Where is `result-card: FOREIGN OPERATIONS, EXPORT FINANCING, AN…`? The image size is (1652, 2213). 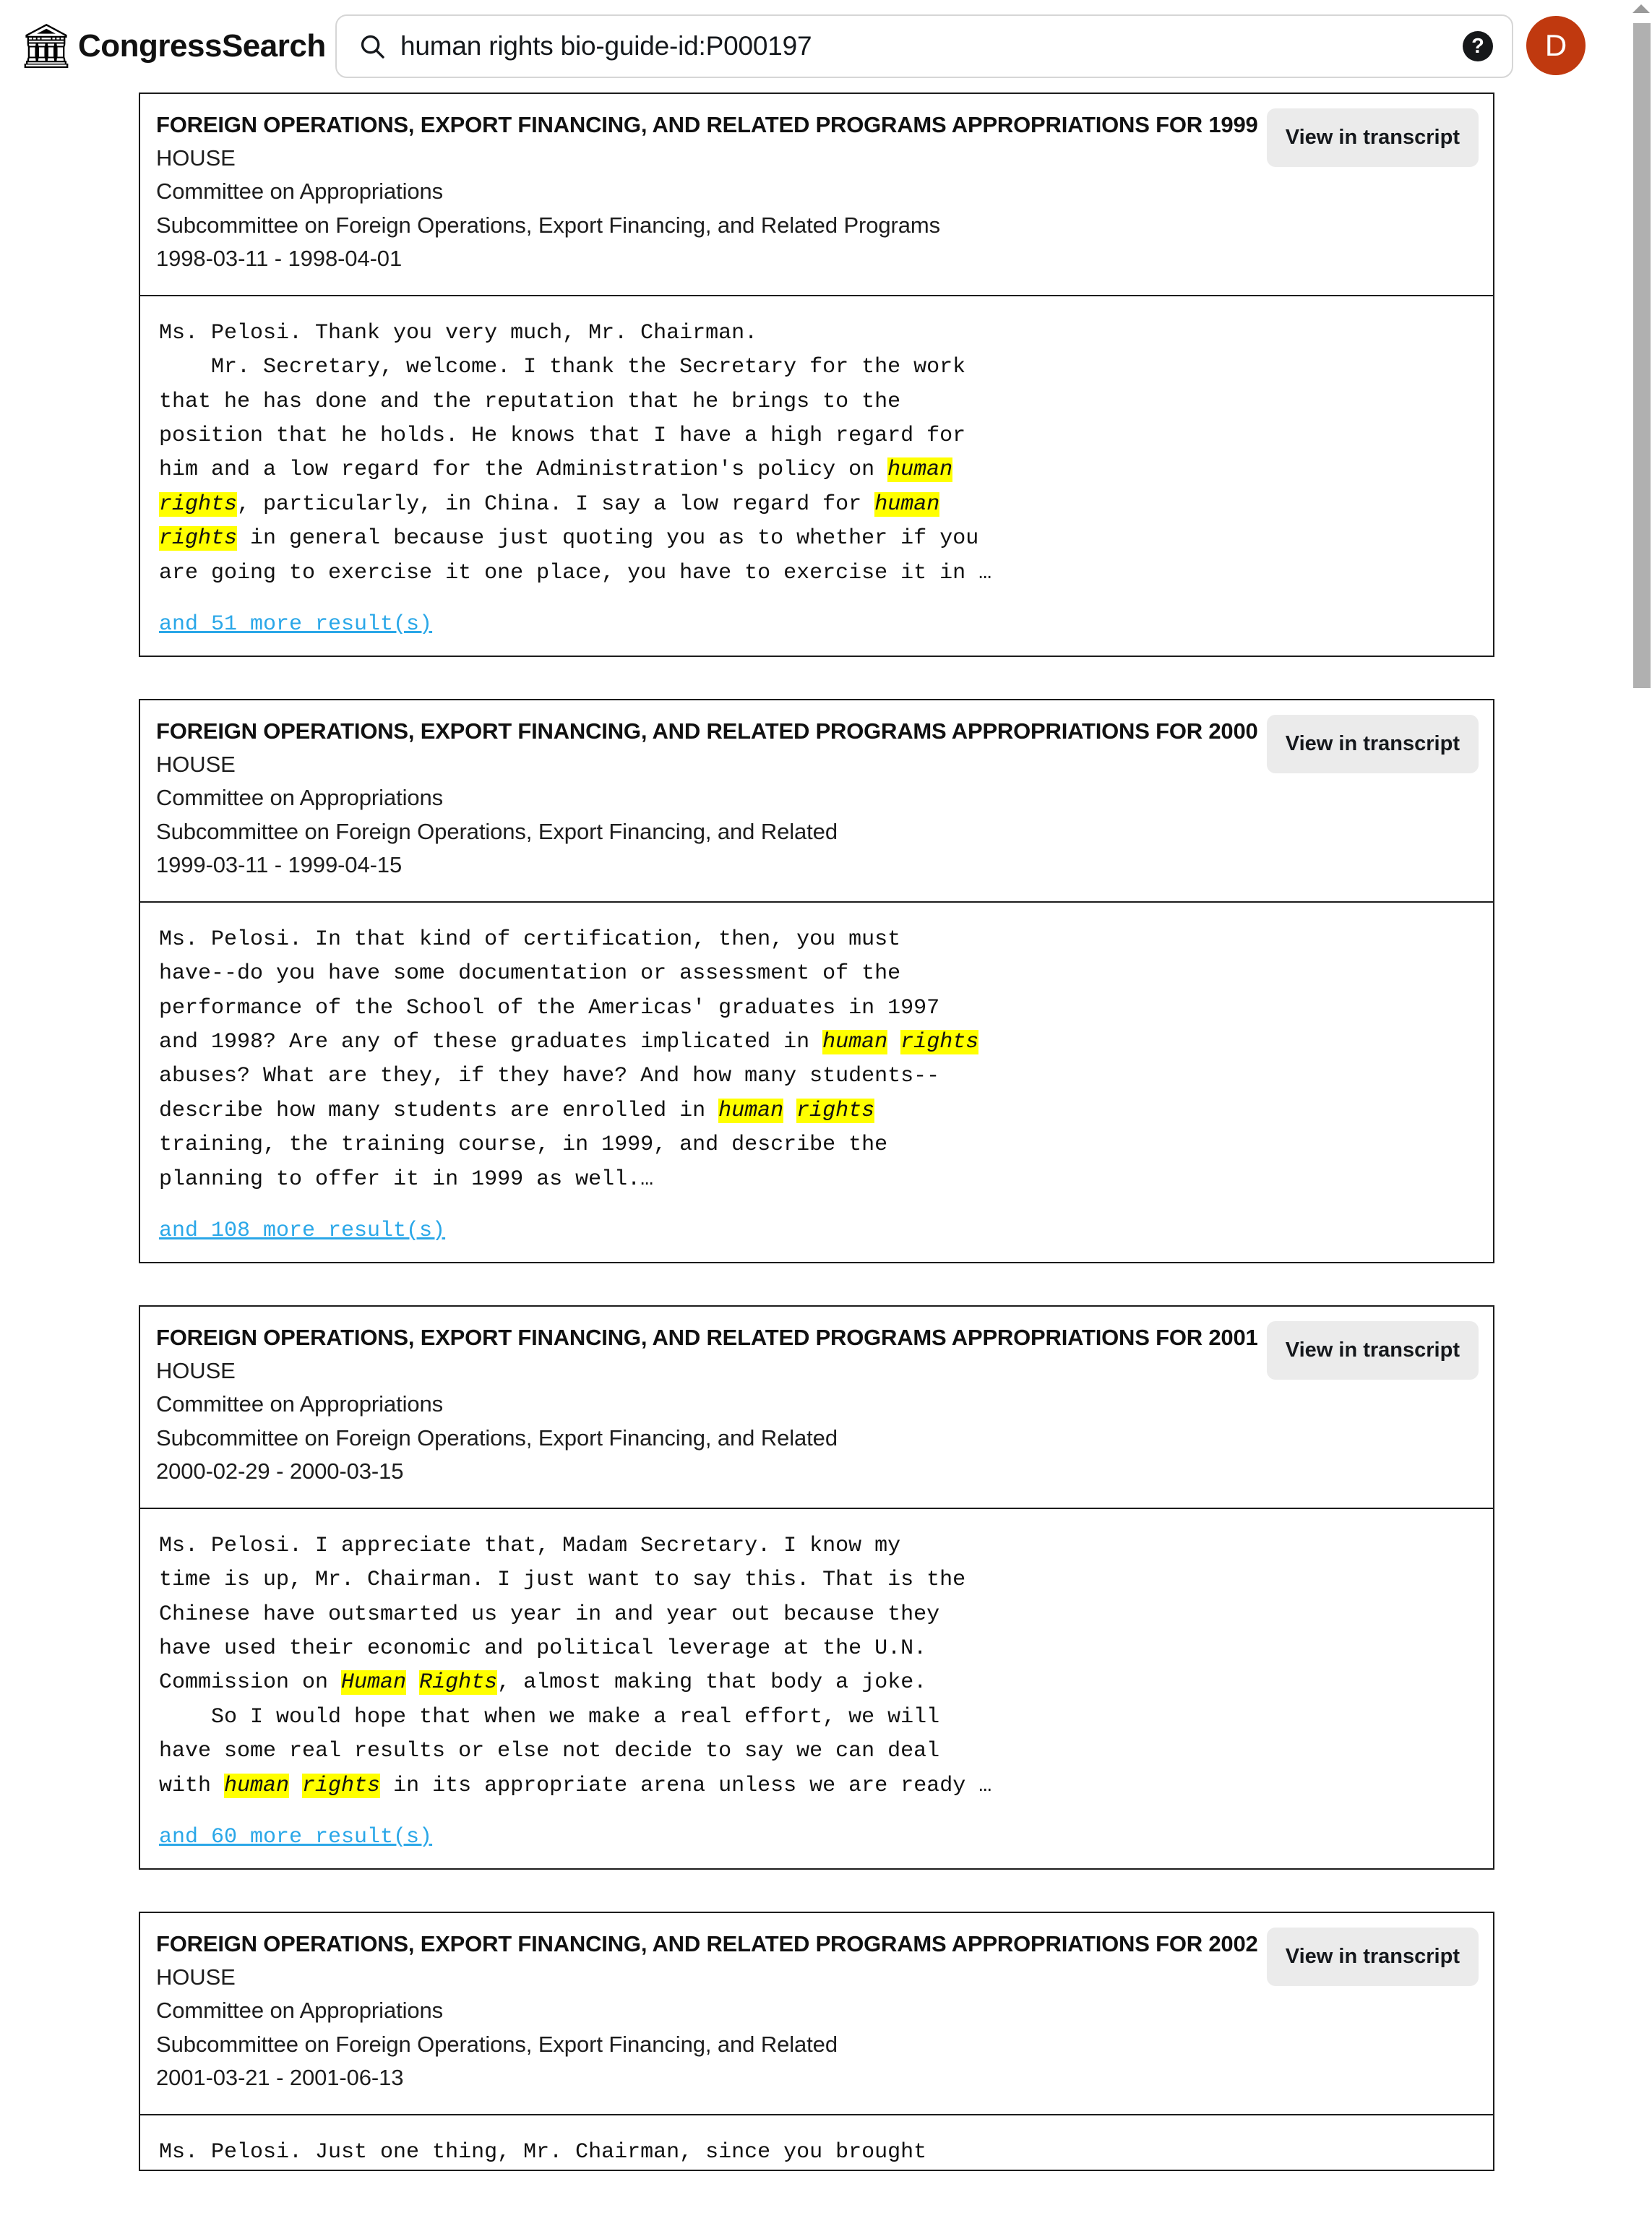 result-card: FOREIGN OPERATIONS, EXPORT FINANCING, AN… is located at coordinates (816, 2042).